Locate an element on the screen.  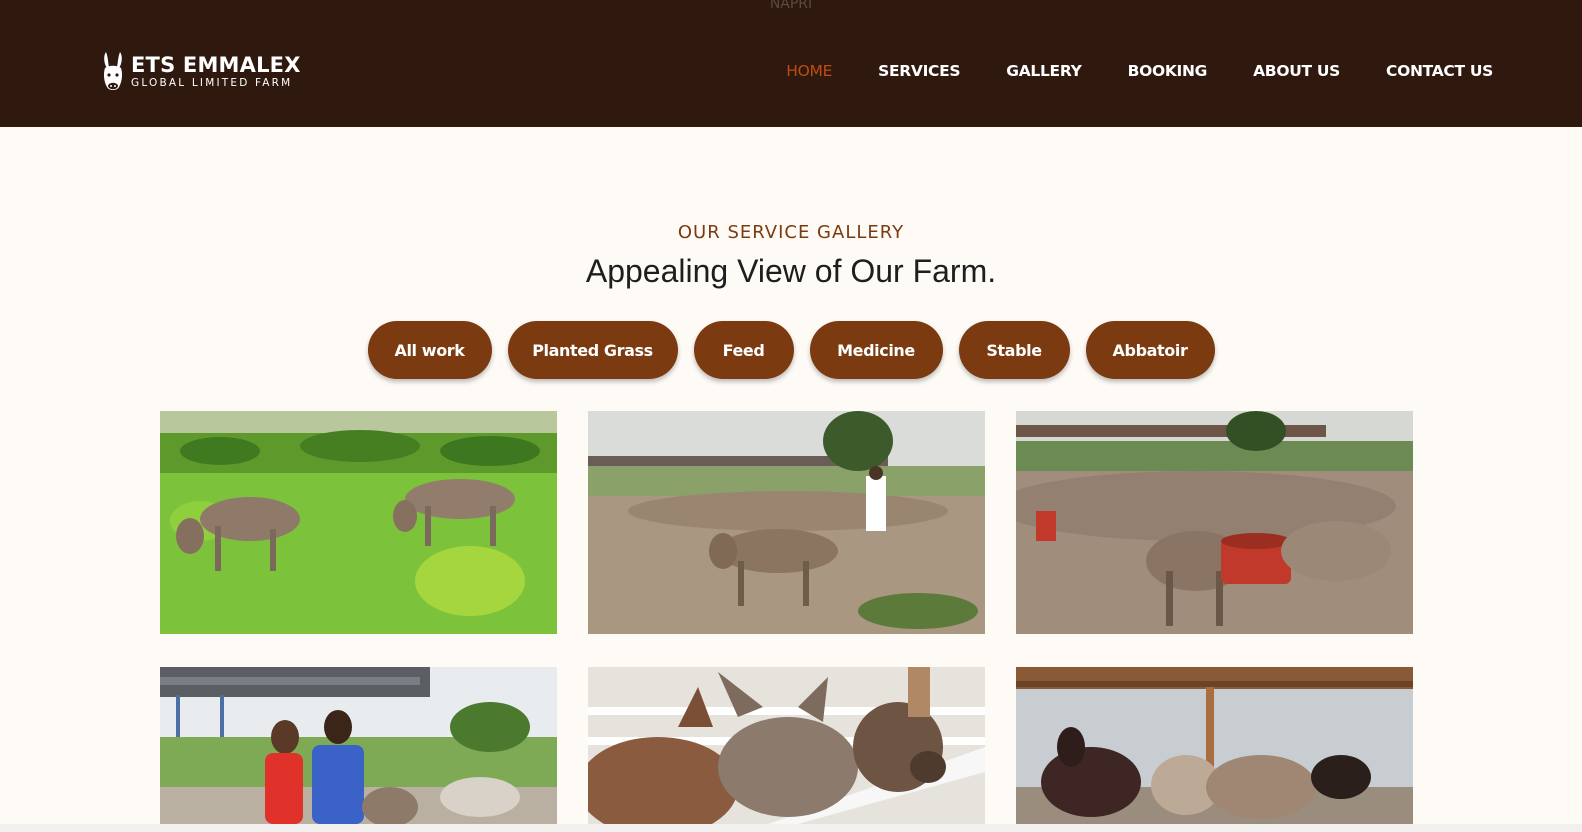
header-stray-text: NAPRI is located at coordinates (791, 6).